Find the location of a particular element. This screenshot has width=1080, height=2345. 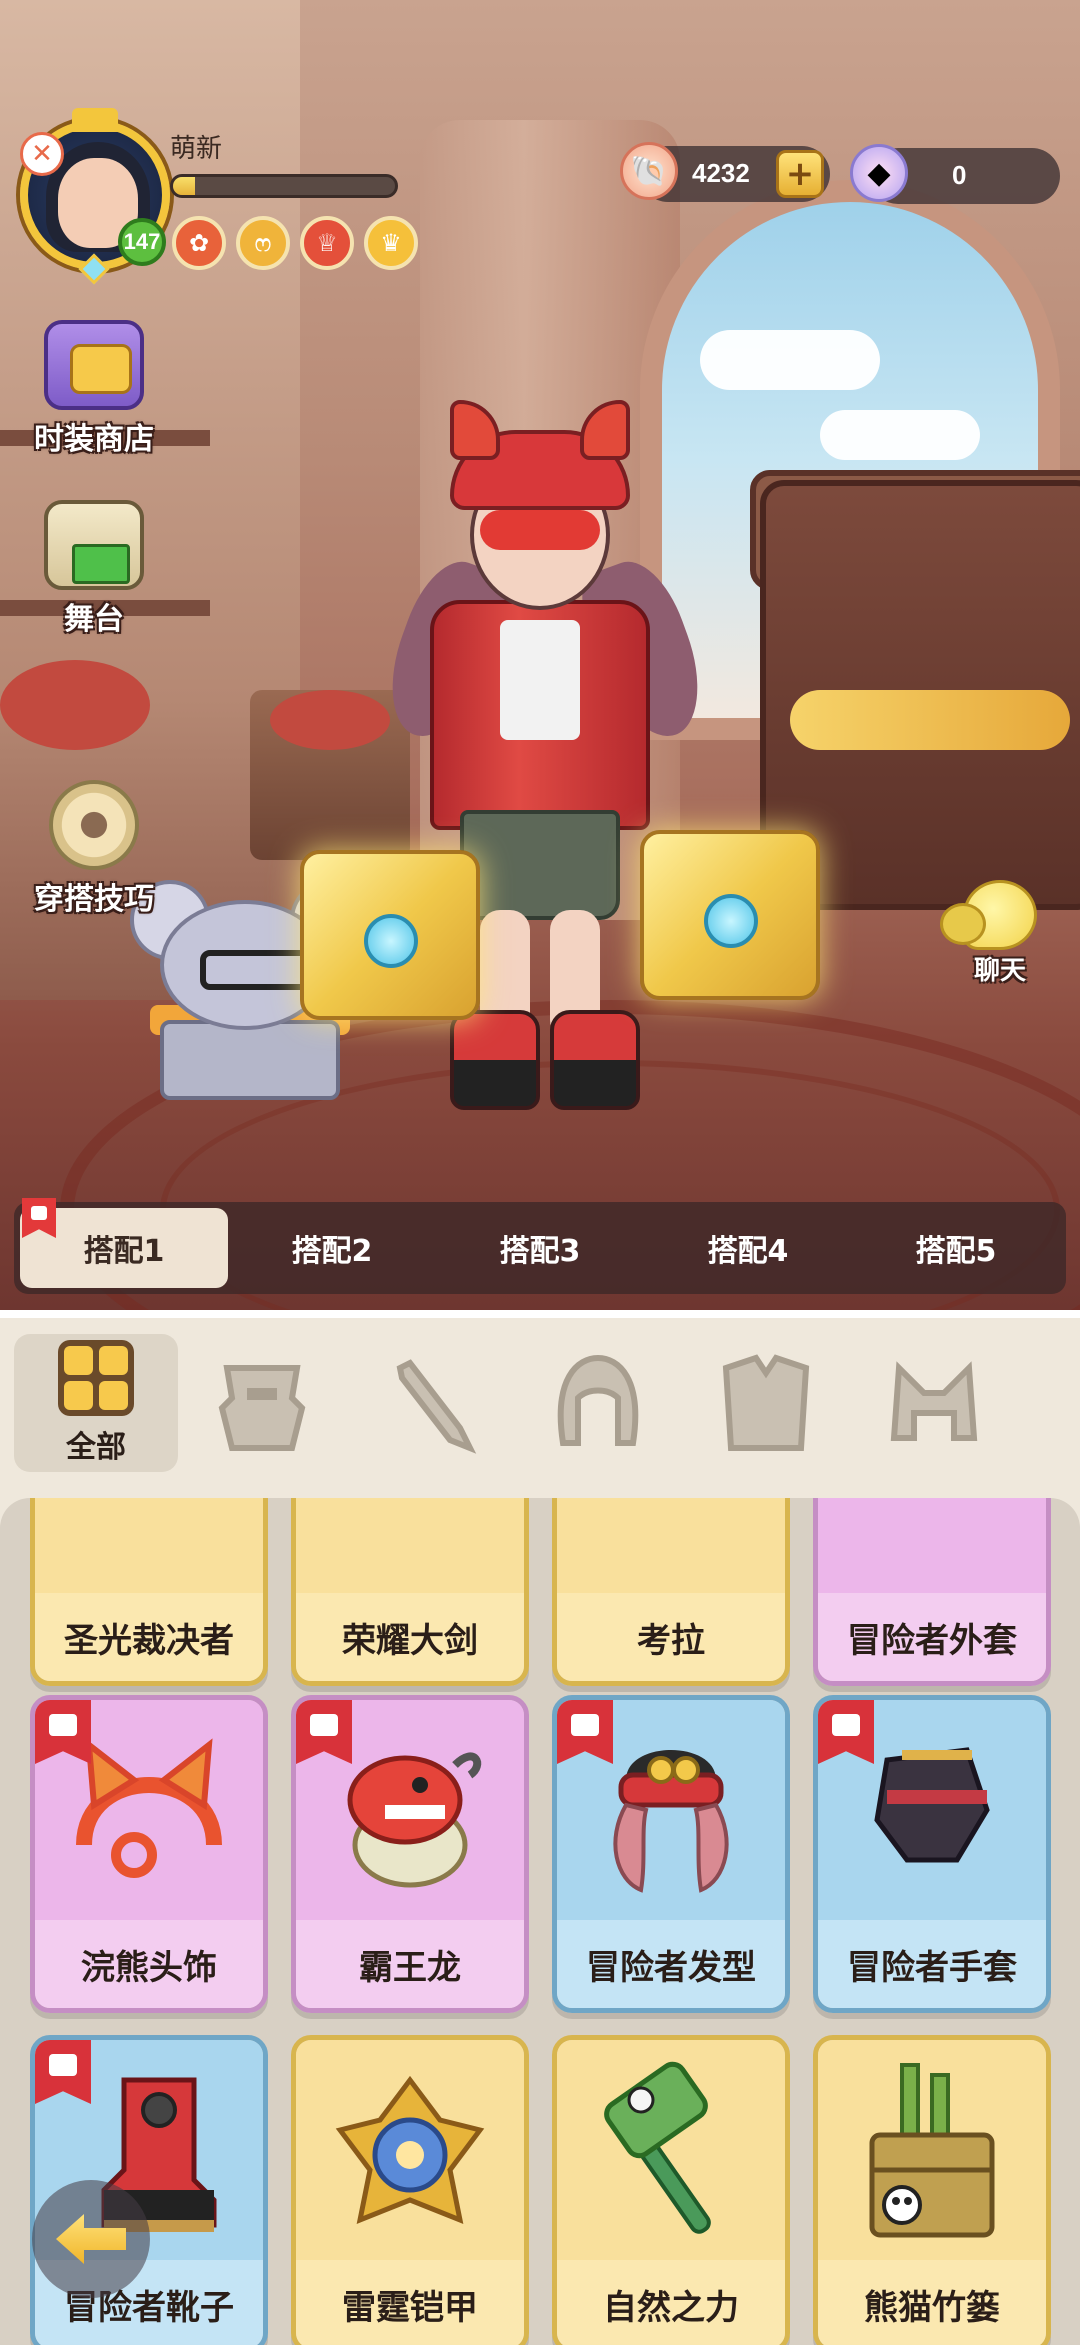

shell-currency: 🐚 4232 + is located at coordinates (725, 172).